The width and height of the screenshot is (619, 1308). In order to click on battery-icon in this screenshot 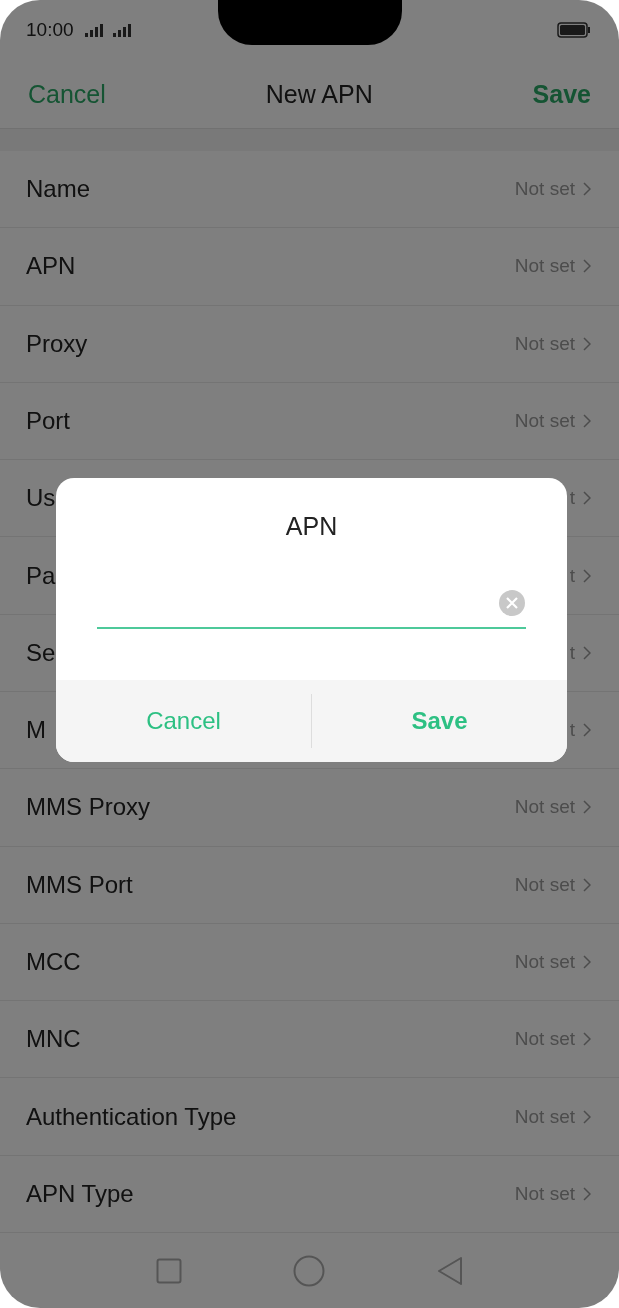, I will do `click(574, 30)`.